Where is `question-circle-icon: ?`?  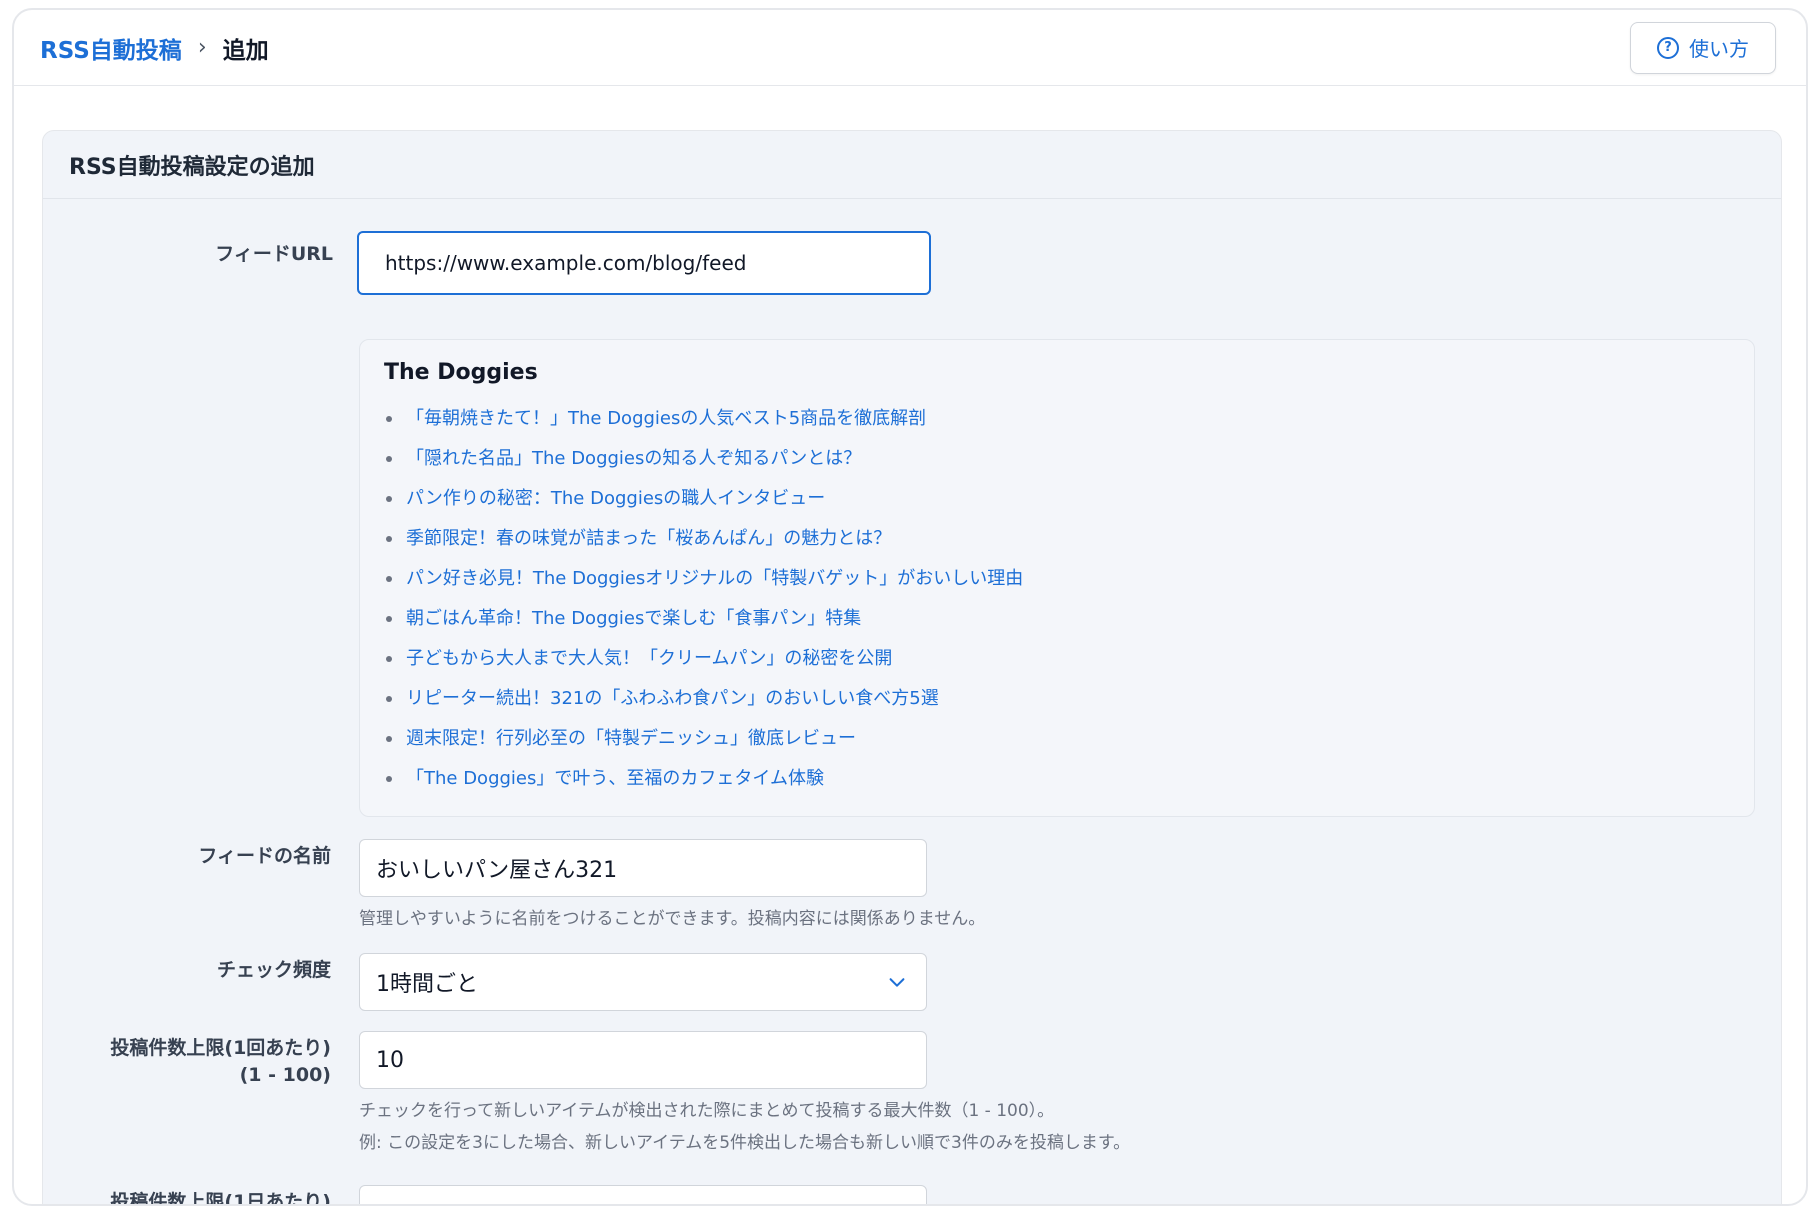
question-circle-icon: ? is located at coordinates (1668, 47).